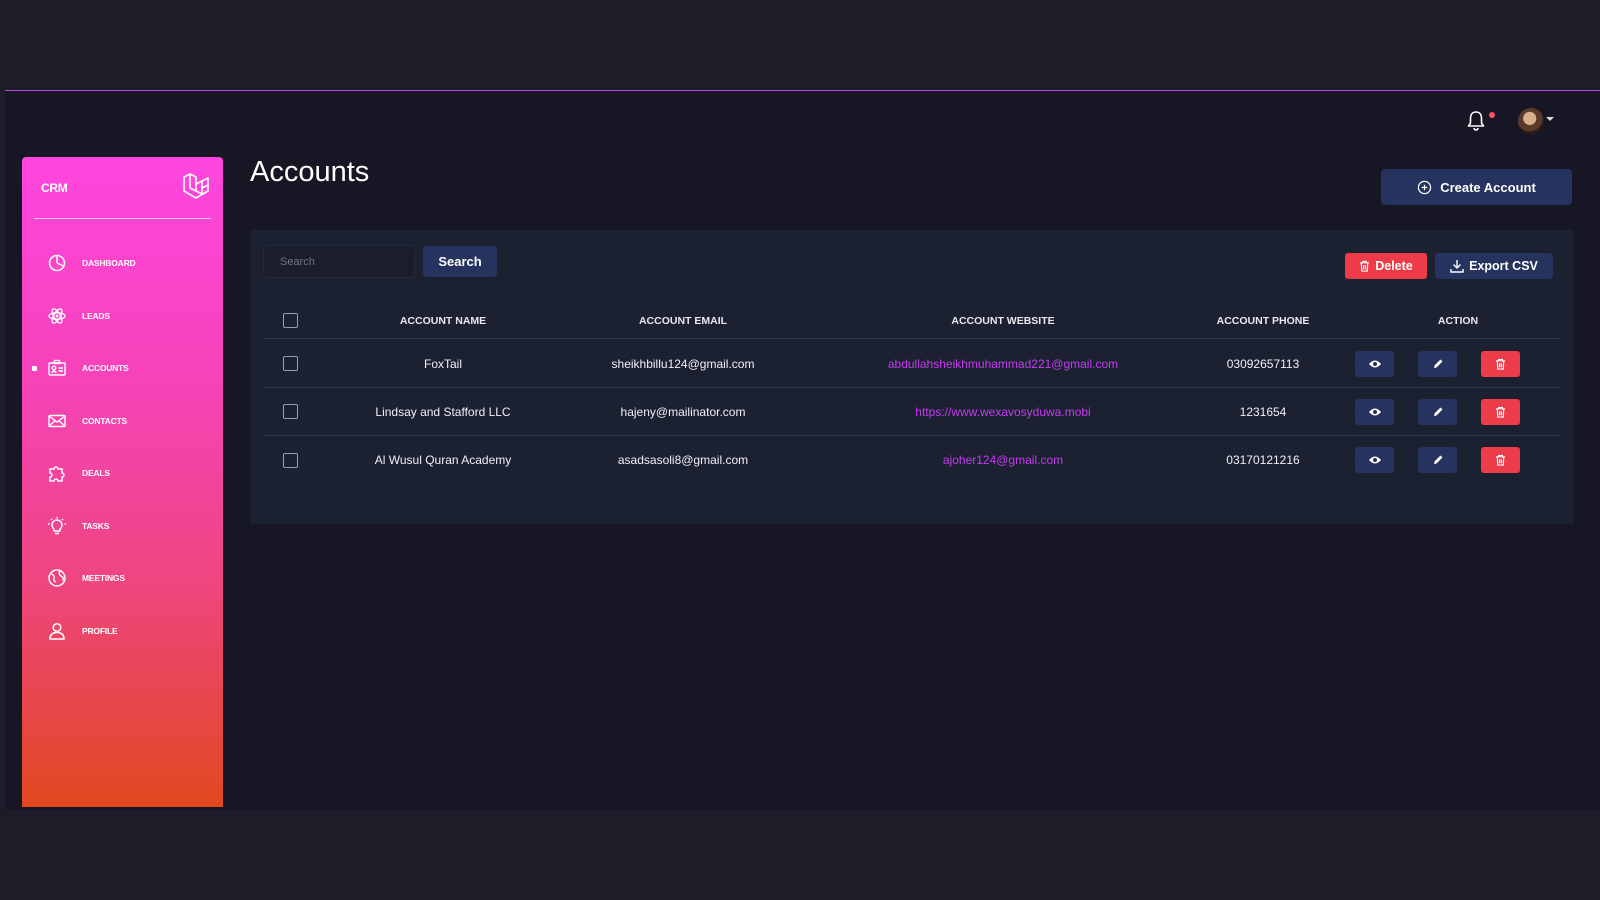  I want to click on sidebar-item-leads: LEADS, so click(122, 316).